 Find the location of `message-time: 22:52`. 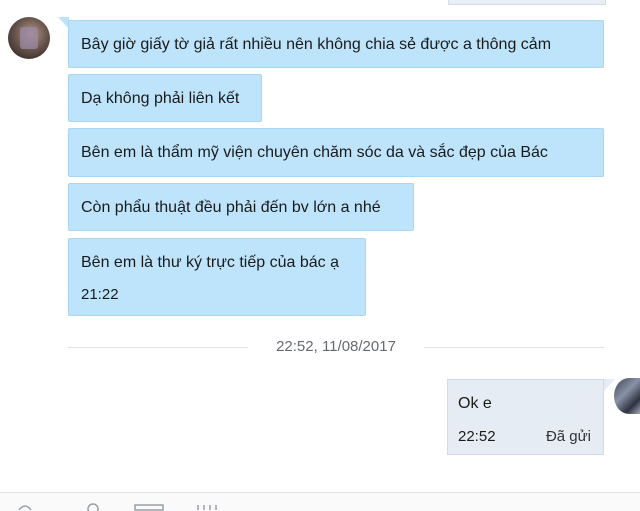

message-time: 22:52 is located at coordinates (477, 436).